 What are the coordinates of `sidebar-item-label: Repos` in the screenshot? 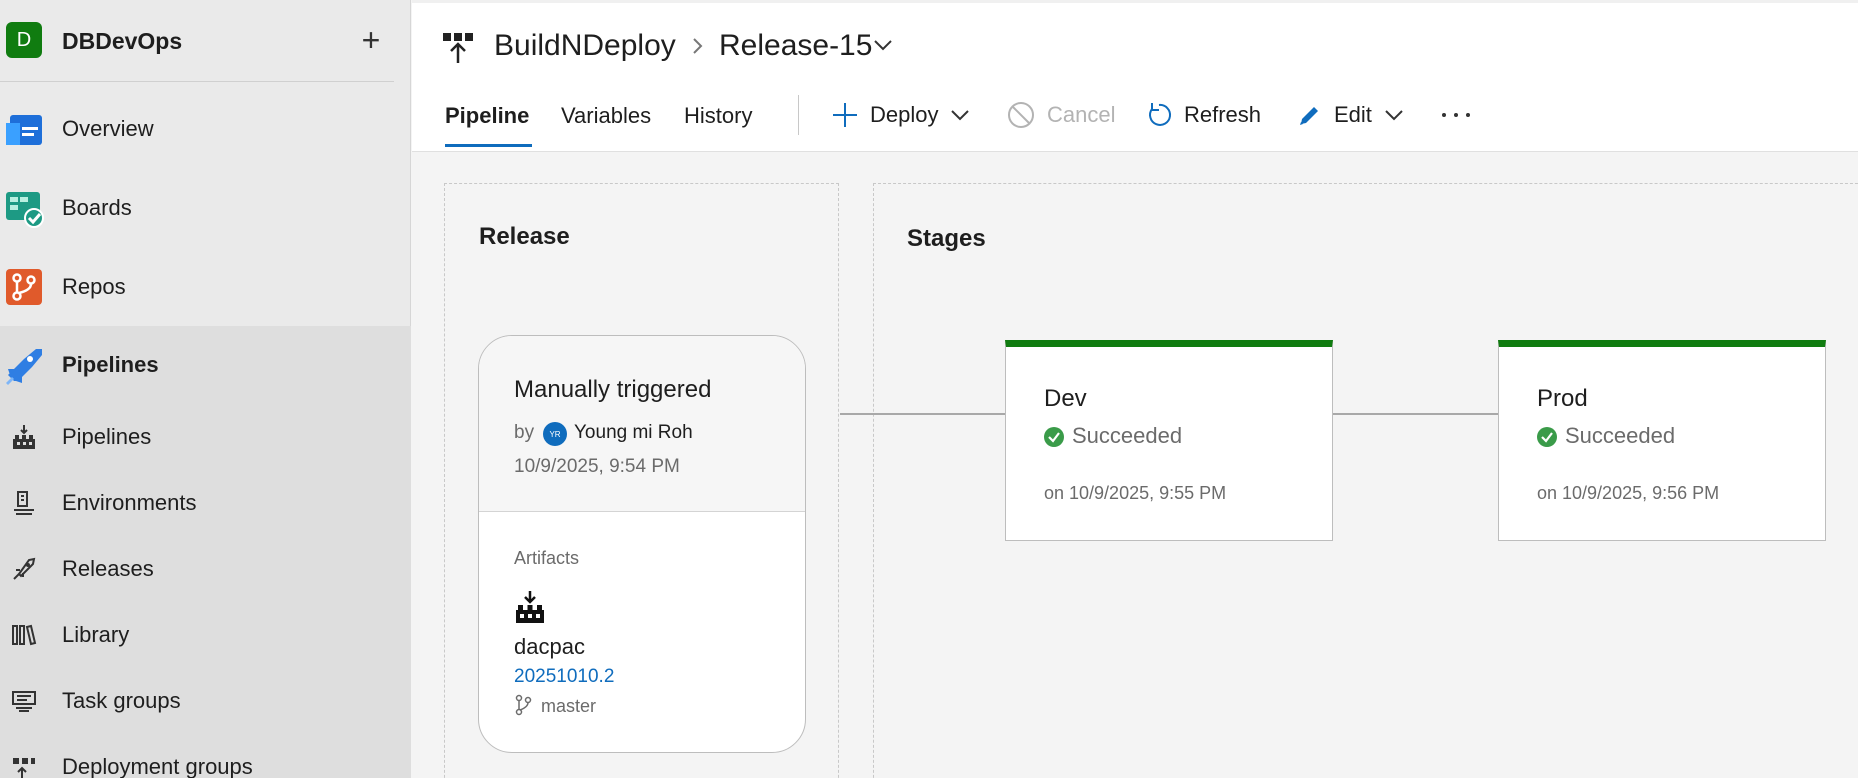 It's located at (94, 286).